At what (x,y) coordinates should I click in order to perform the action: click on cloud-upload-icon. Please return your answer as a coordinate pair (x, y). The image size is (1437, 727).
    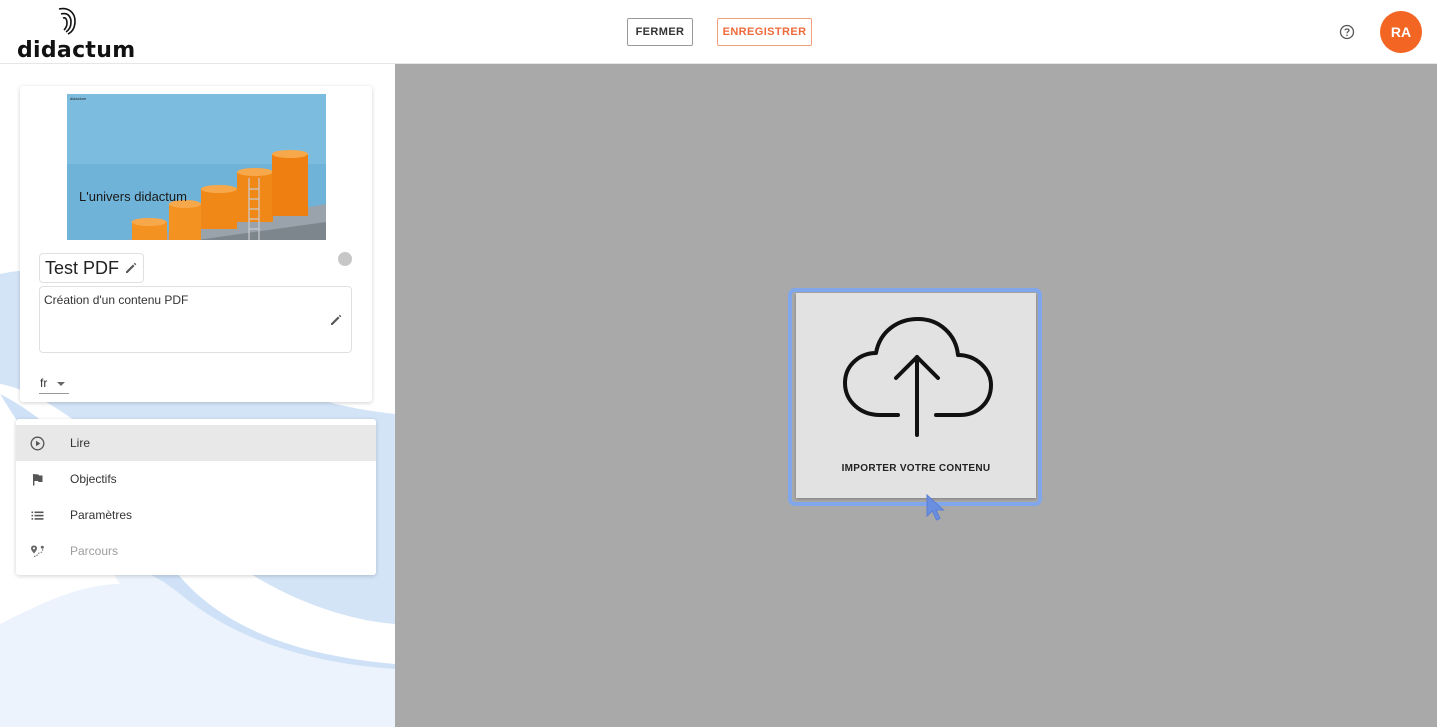
    Looking at the image, I should click on (918, 377).